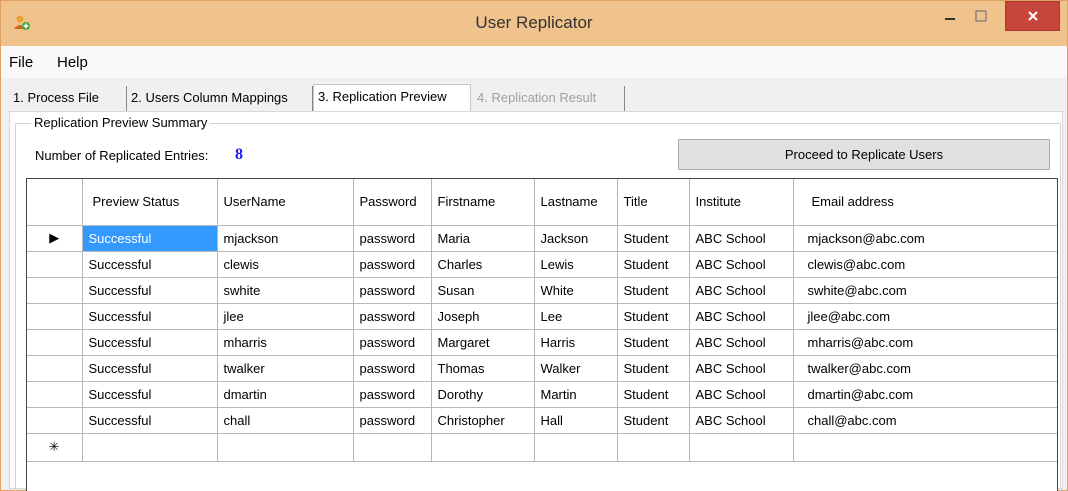 The height and width of the screenshot is (491, 1068). I want to click on cell-firstname: Maria, so click(483, 238).